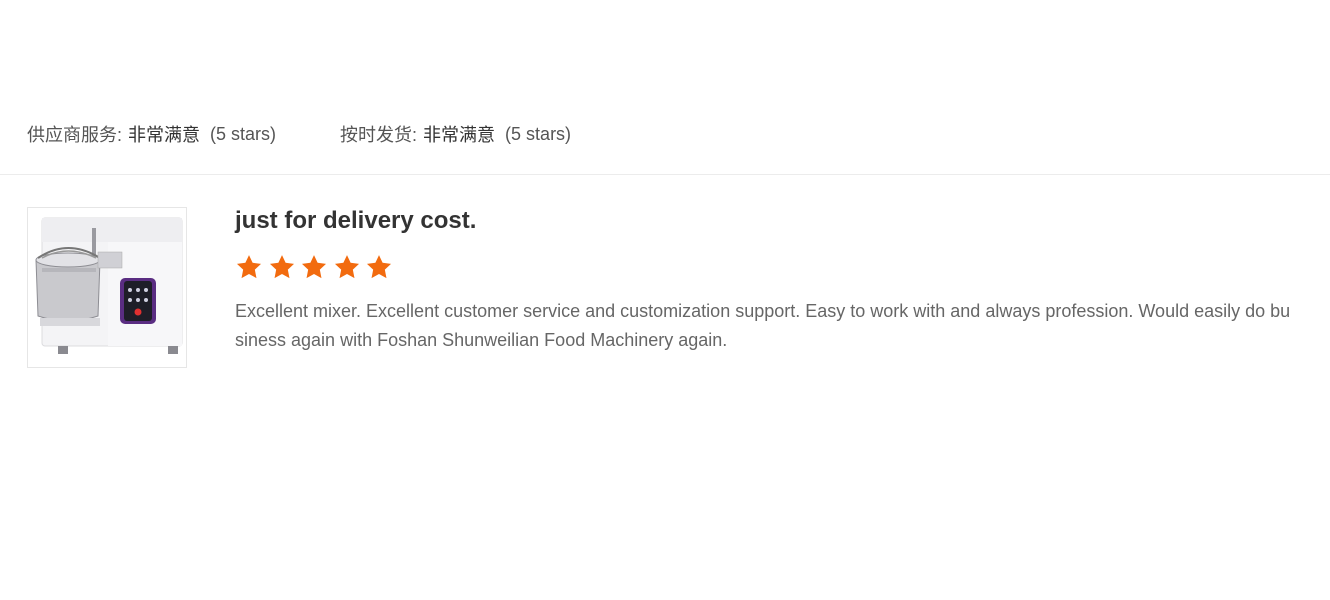 This screenshot has height=600, width=1330. I want to click on rating-supplier-service-value: 非常满意, so click(164, 135).